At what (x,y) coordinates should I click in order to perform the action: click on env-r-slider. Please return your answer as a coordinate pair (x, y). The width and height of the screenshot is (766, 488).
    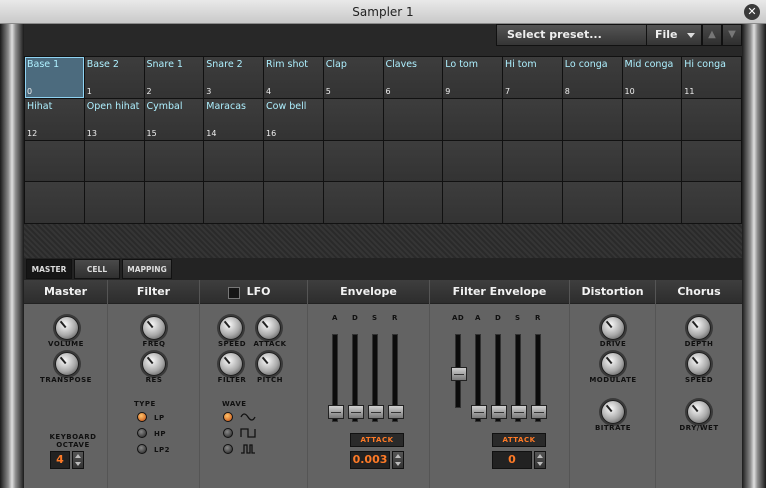
    Looking at the image, I should click on (396, 378).